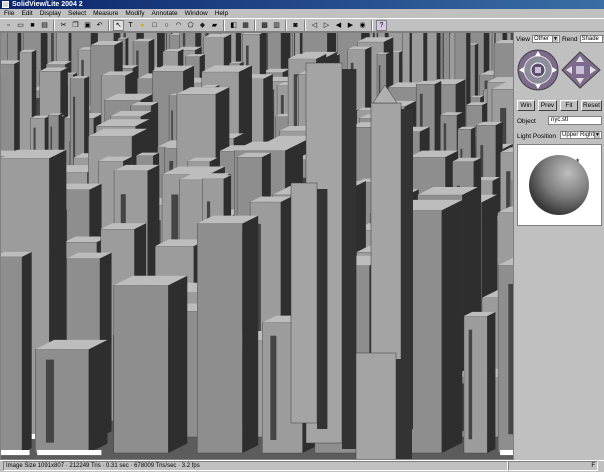 The image size is (604, 472). Describe the element at coordinates (350, 25) in the screenshot. I see `play-forward-icon: ▶` at that location.